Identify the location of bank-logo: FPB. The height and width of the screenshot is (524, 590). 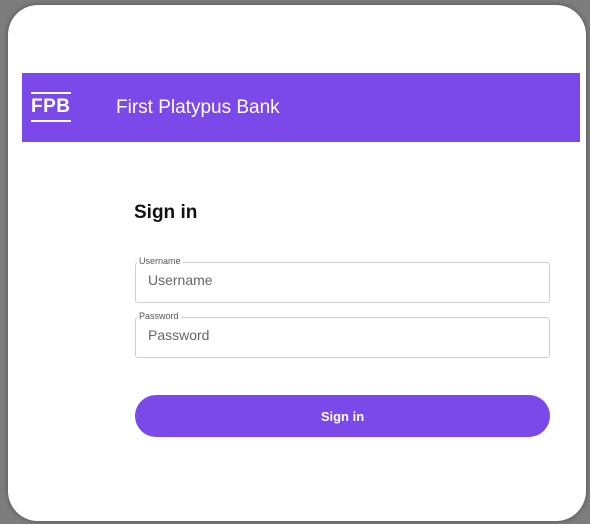
(51, 107).